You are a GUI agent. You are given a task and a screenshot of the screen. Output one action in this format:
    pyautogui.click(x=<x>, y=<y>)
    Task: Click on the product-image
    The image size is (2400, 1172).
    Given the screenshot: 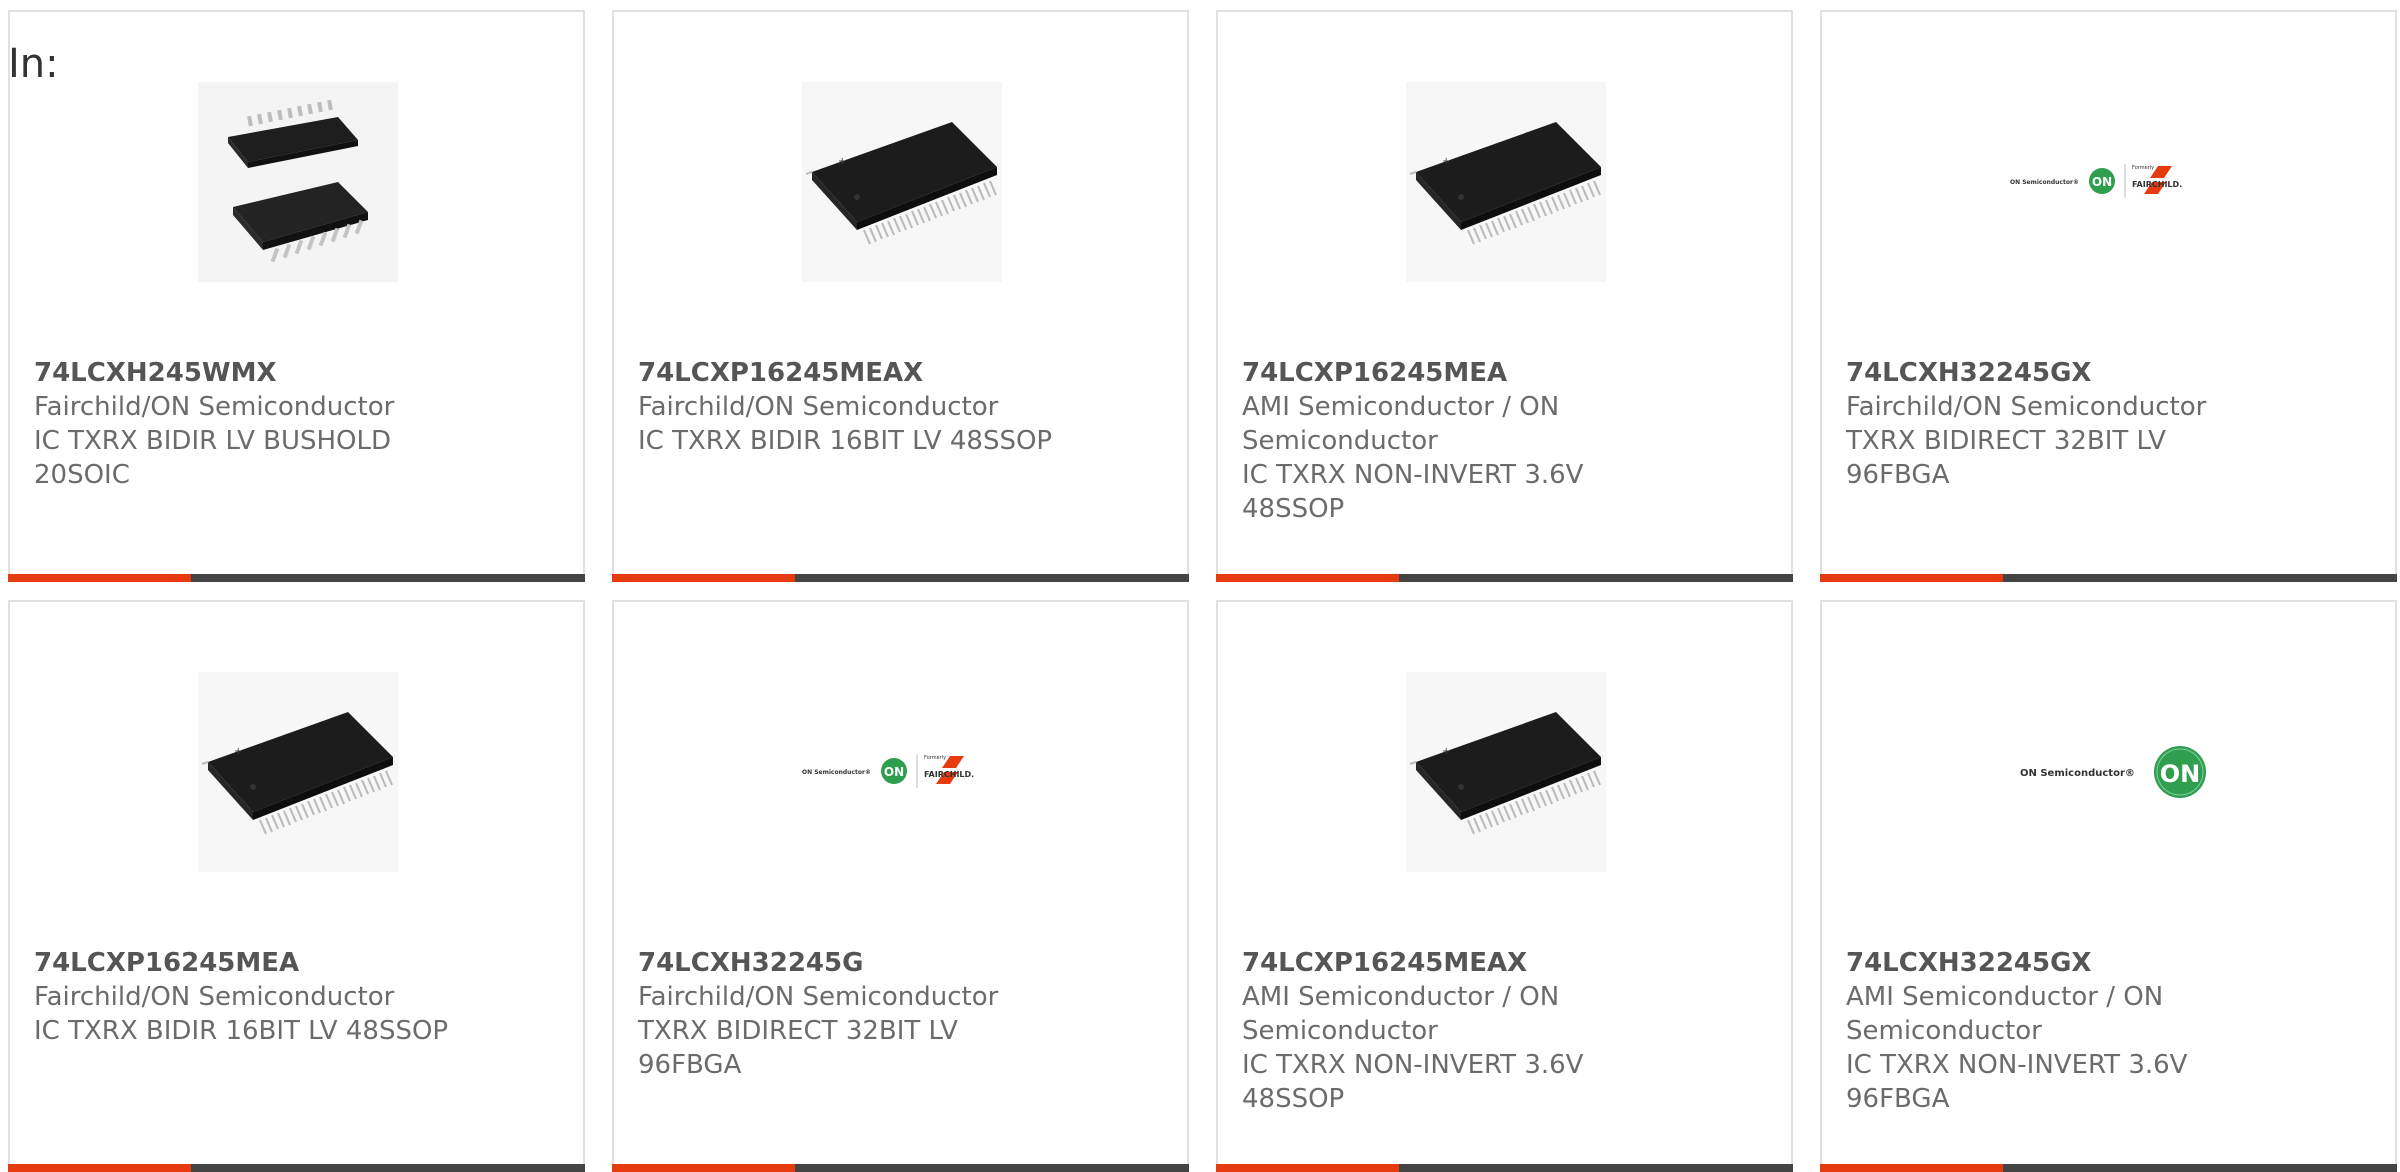 What is the action you would take?
    pyautogui.click(x=298, y=182)
    